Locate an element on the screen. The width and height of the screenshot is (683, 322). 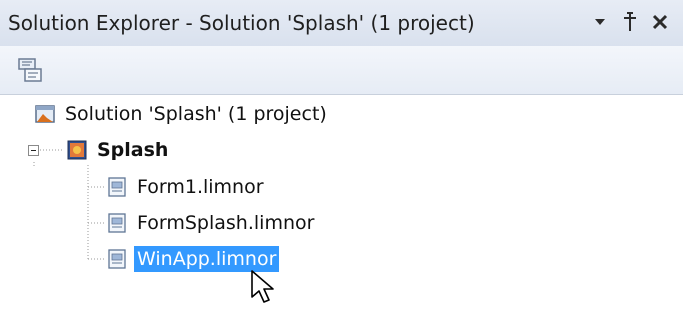
file-label: FormSplash.limnor is located at coordinates (226, 223).